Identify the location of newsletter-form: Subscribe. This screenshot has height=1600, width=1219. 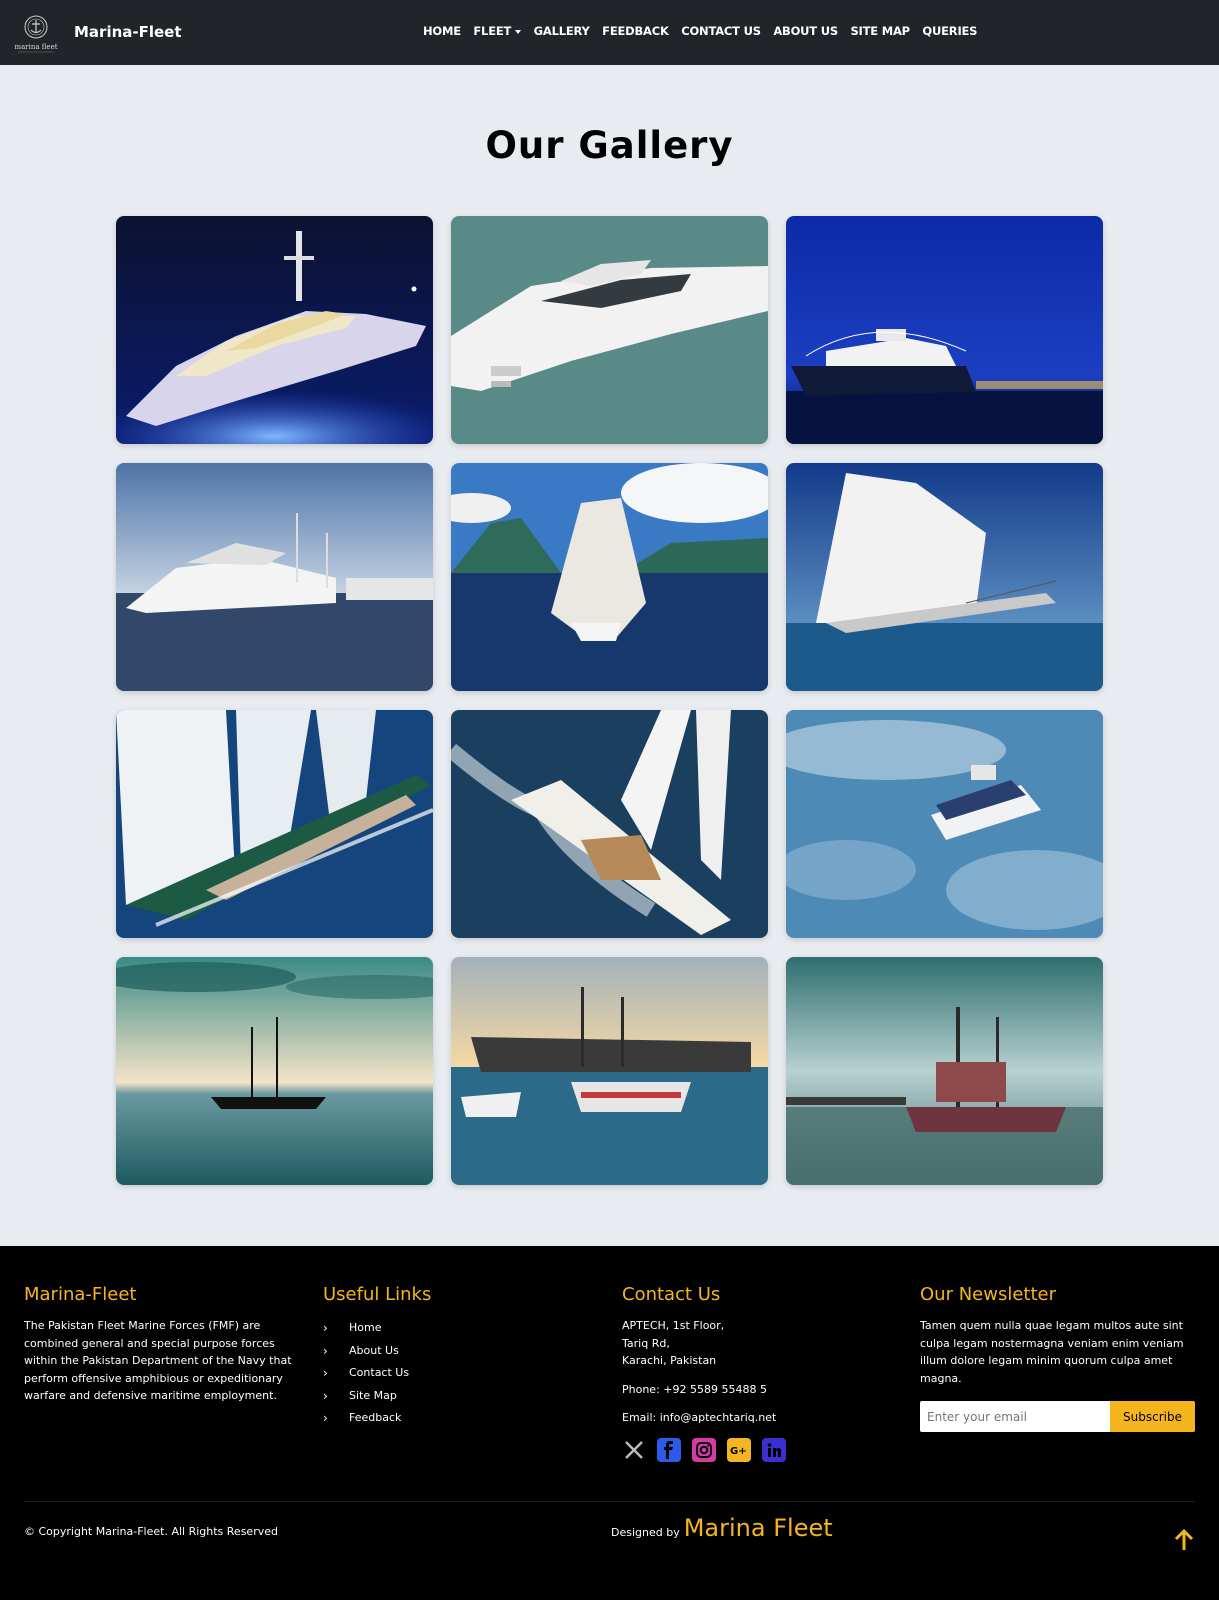
(1057, 1416).